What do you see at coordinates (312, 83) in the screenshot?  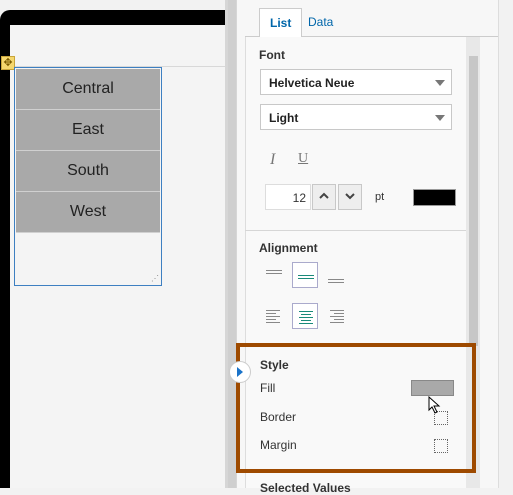 I see `font-family-value: Helvetica Neue` at bounding box center [312, 83].